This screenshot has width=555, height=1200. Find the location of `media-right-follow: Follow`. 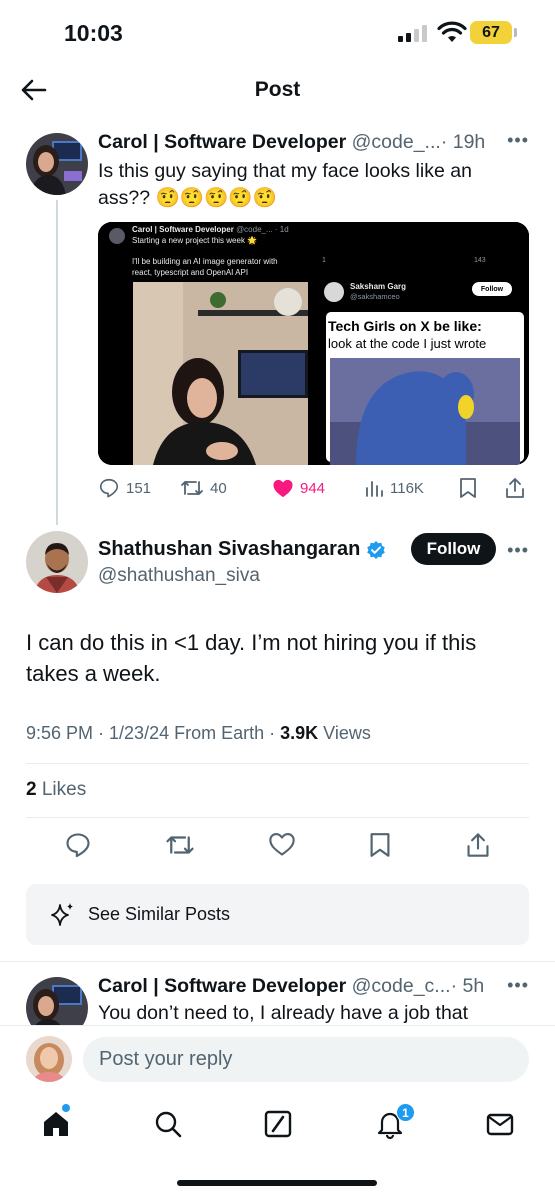

media-right-follow: Follow is located at coordinates (492, 289).